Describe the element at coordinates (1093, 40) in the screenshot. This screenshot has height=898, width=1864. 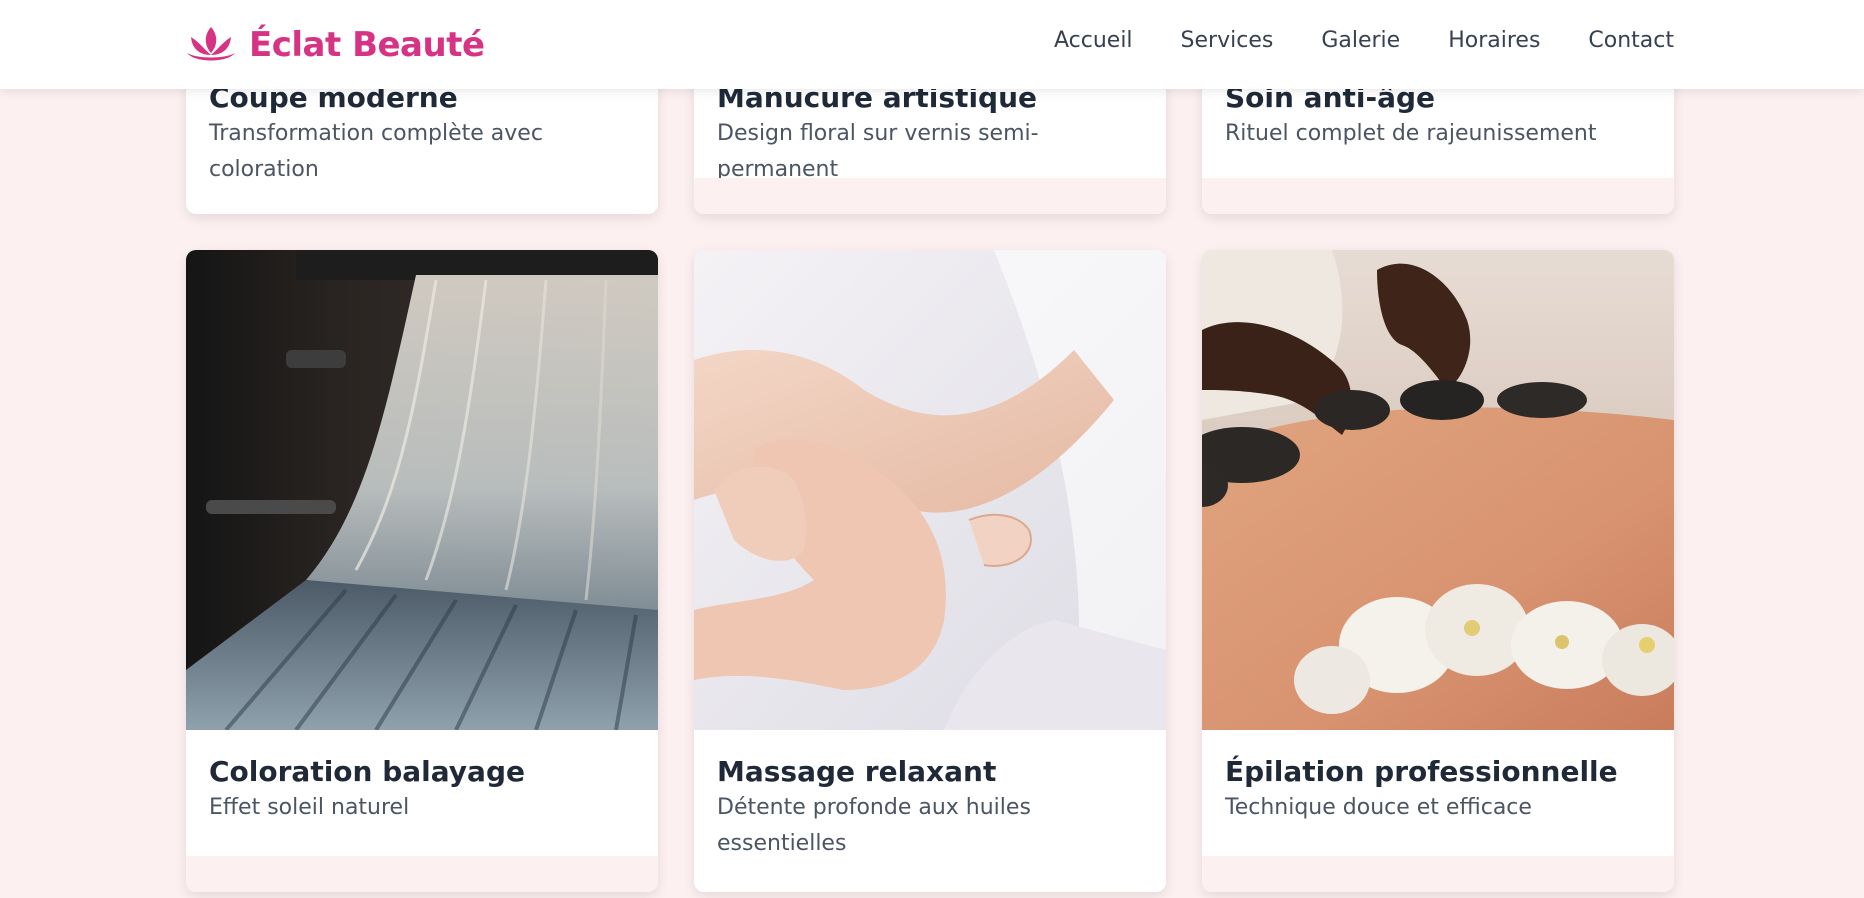
I see `nav-link-accueil: Accueil` at that location.